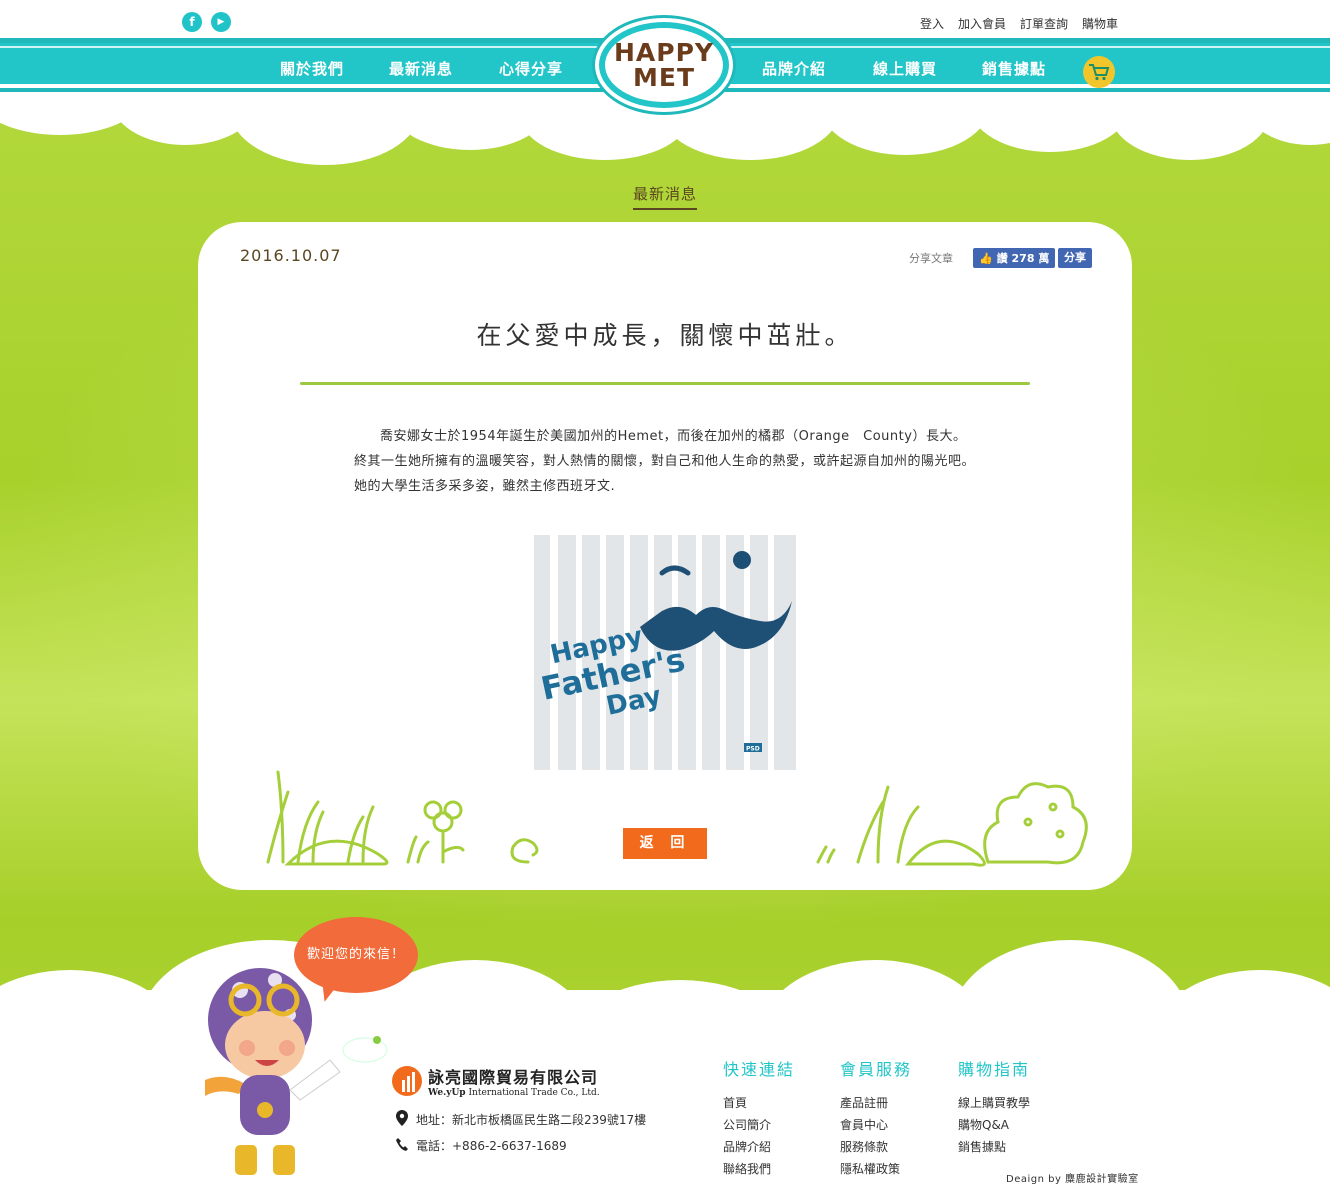 This screenshot has height=1195, width=1330. I want to click on footer-col-shopping: 購物指南 線上購買教學 購物Q&A 銷售據點, so click(994, 1107).